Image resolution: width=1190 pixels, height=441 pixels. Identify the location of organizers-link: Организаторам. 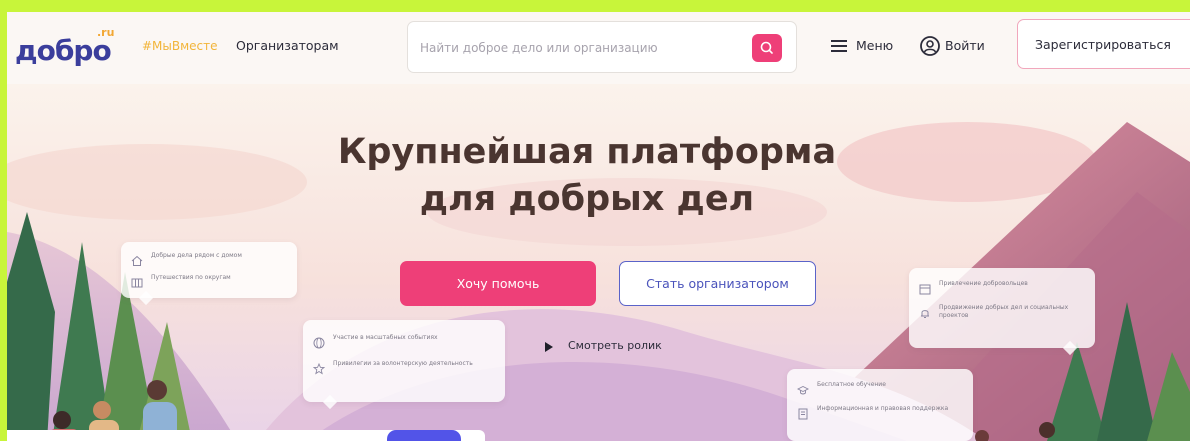
(287, 45).